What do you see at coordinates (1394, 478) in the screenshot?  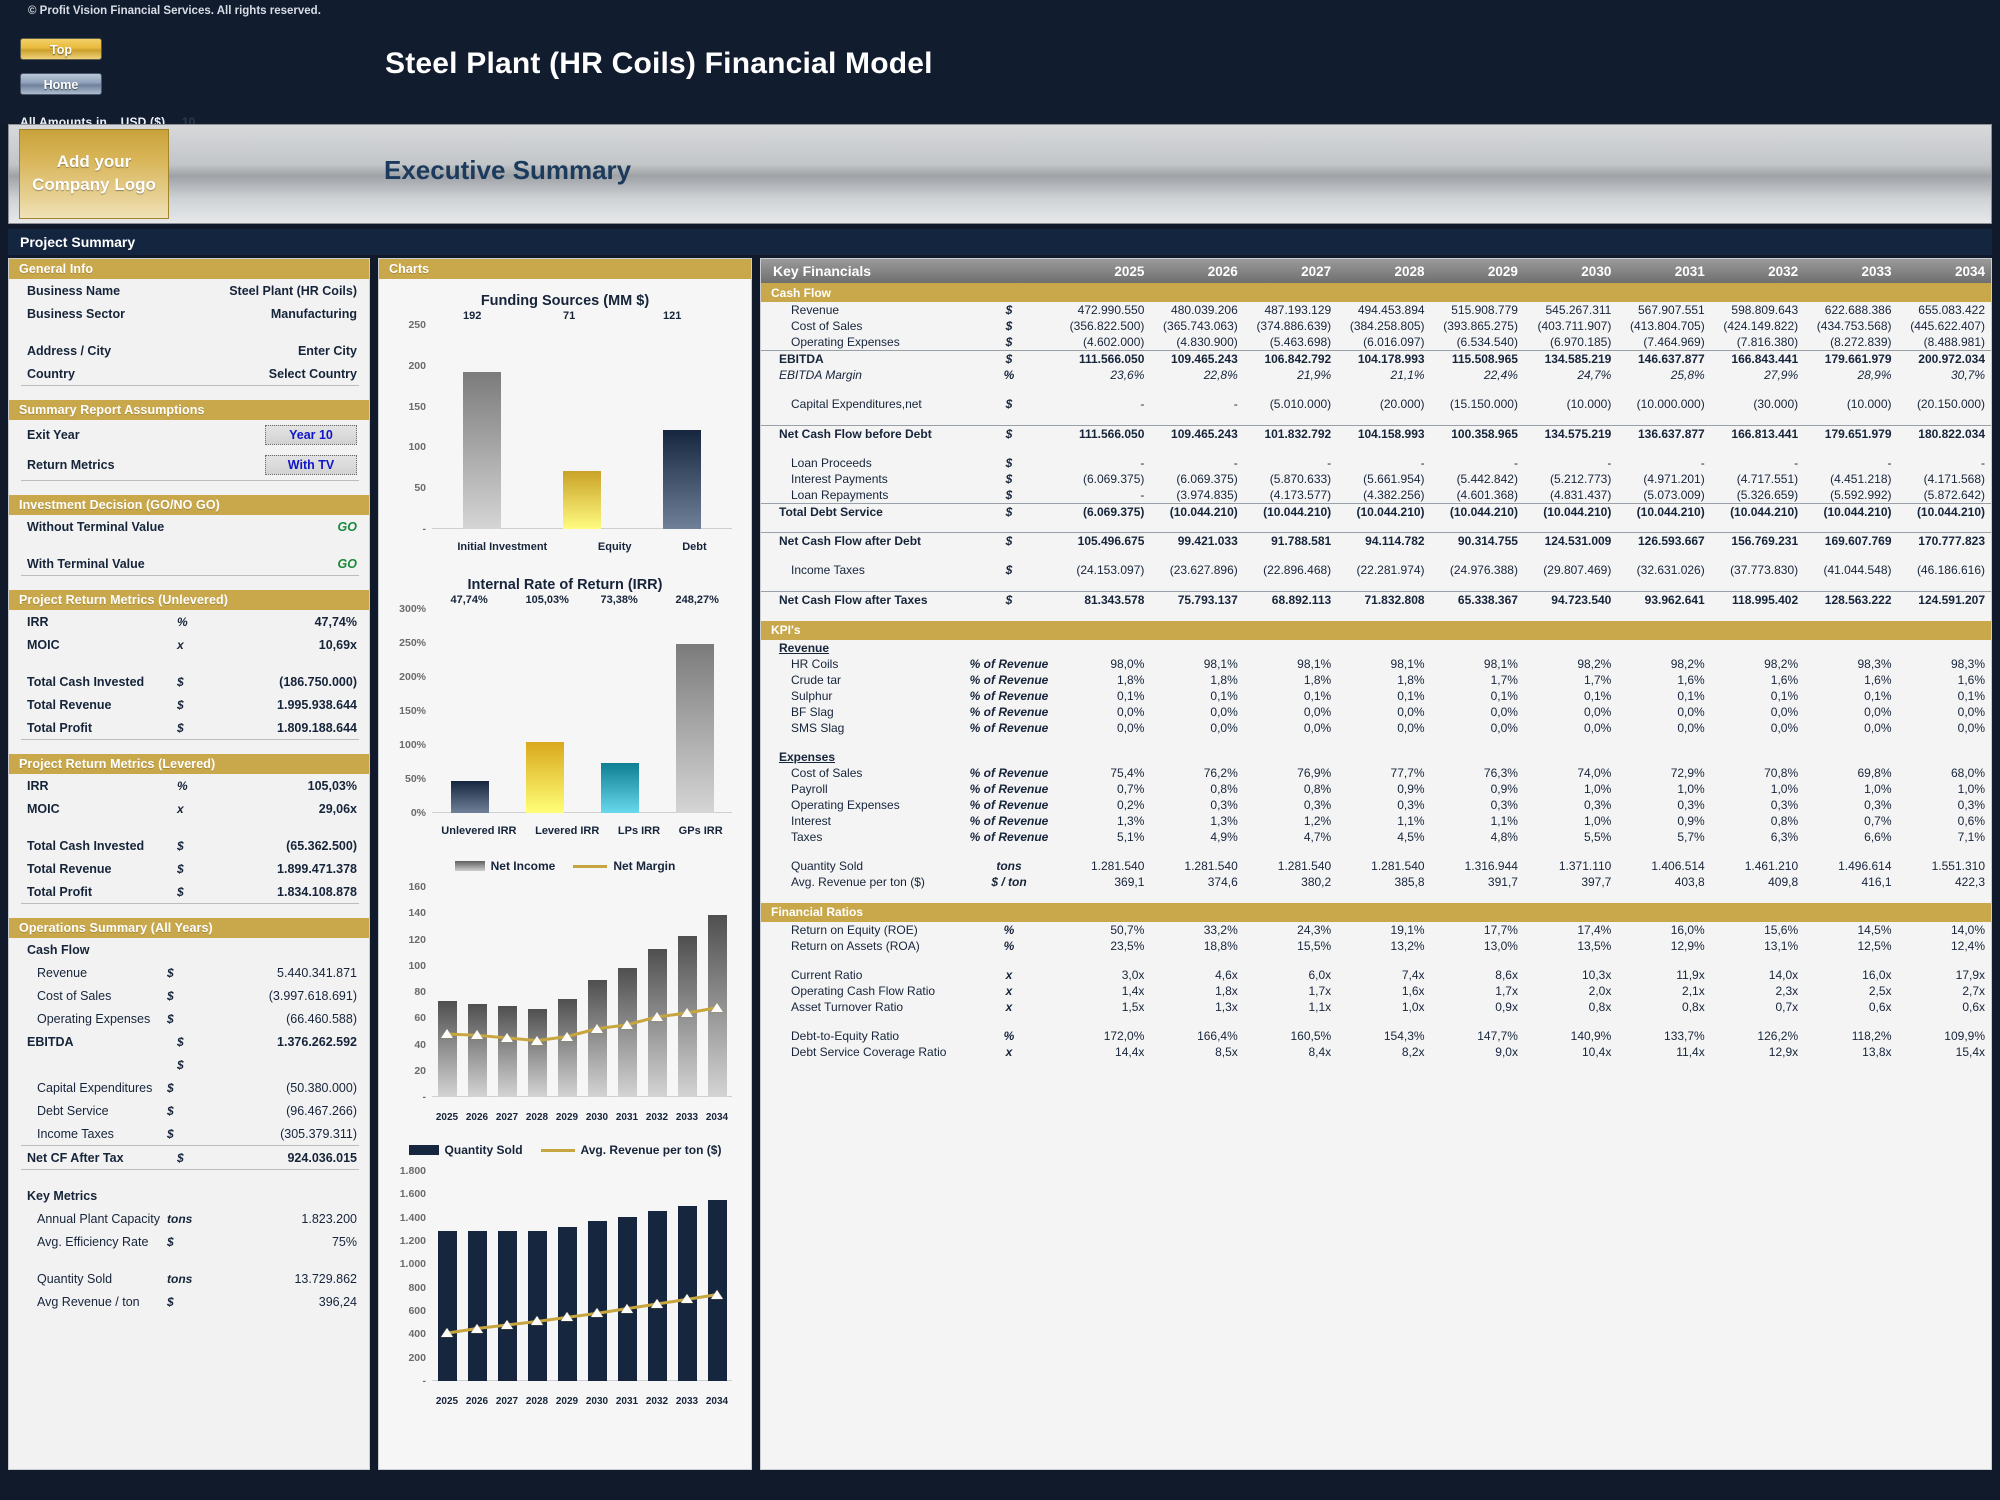 I see `cell-interest-payments-2028: (5.661.954)` at bounding box center [1394, 478].